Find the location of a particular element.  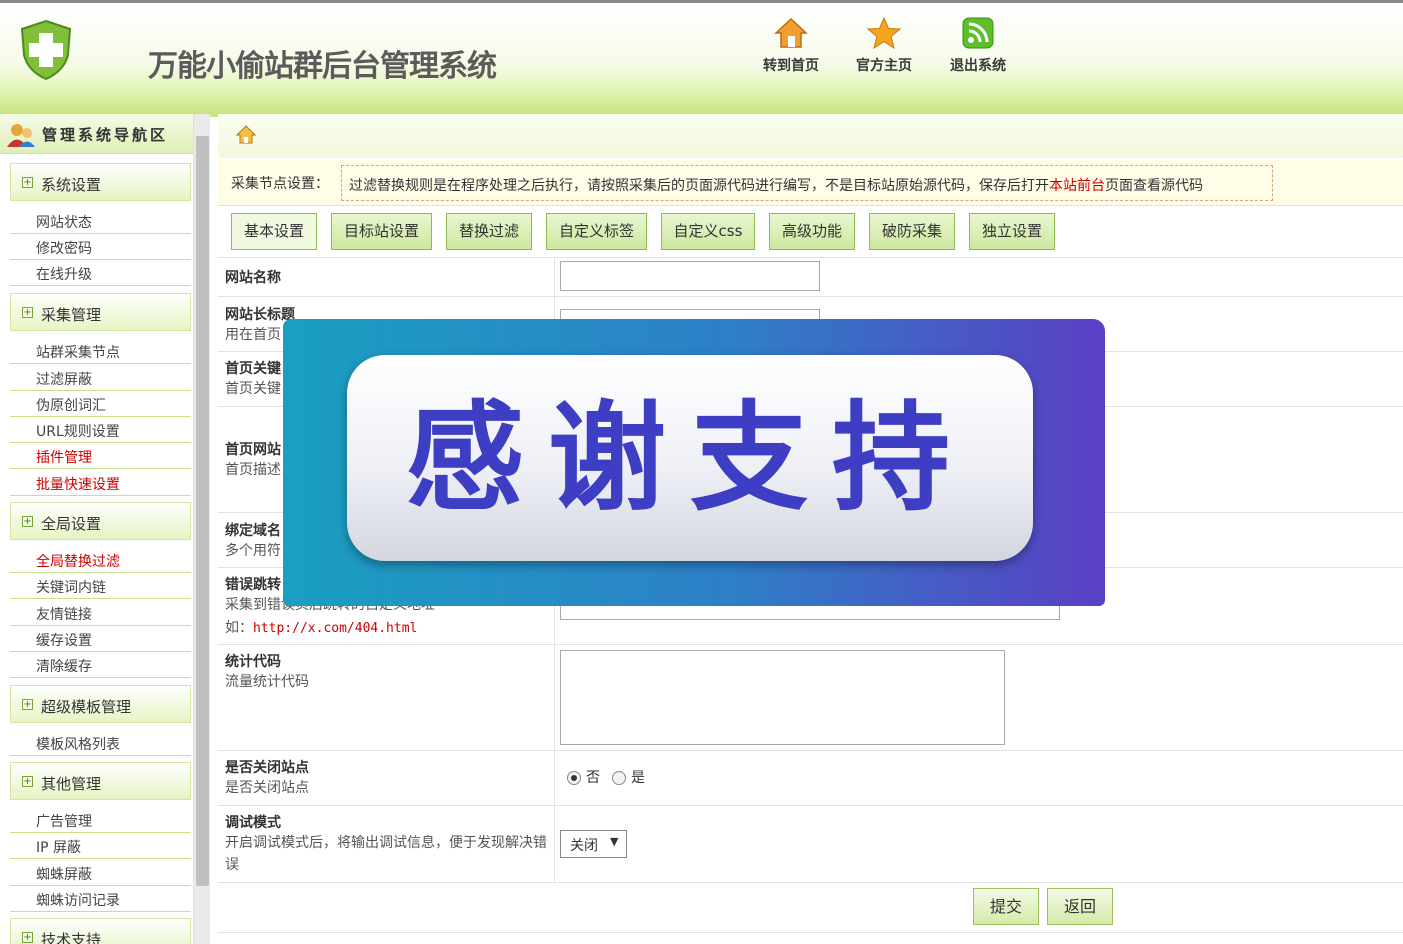

sidebar-item-upgrade: 在线升级 is located at coordinates (100, 273).